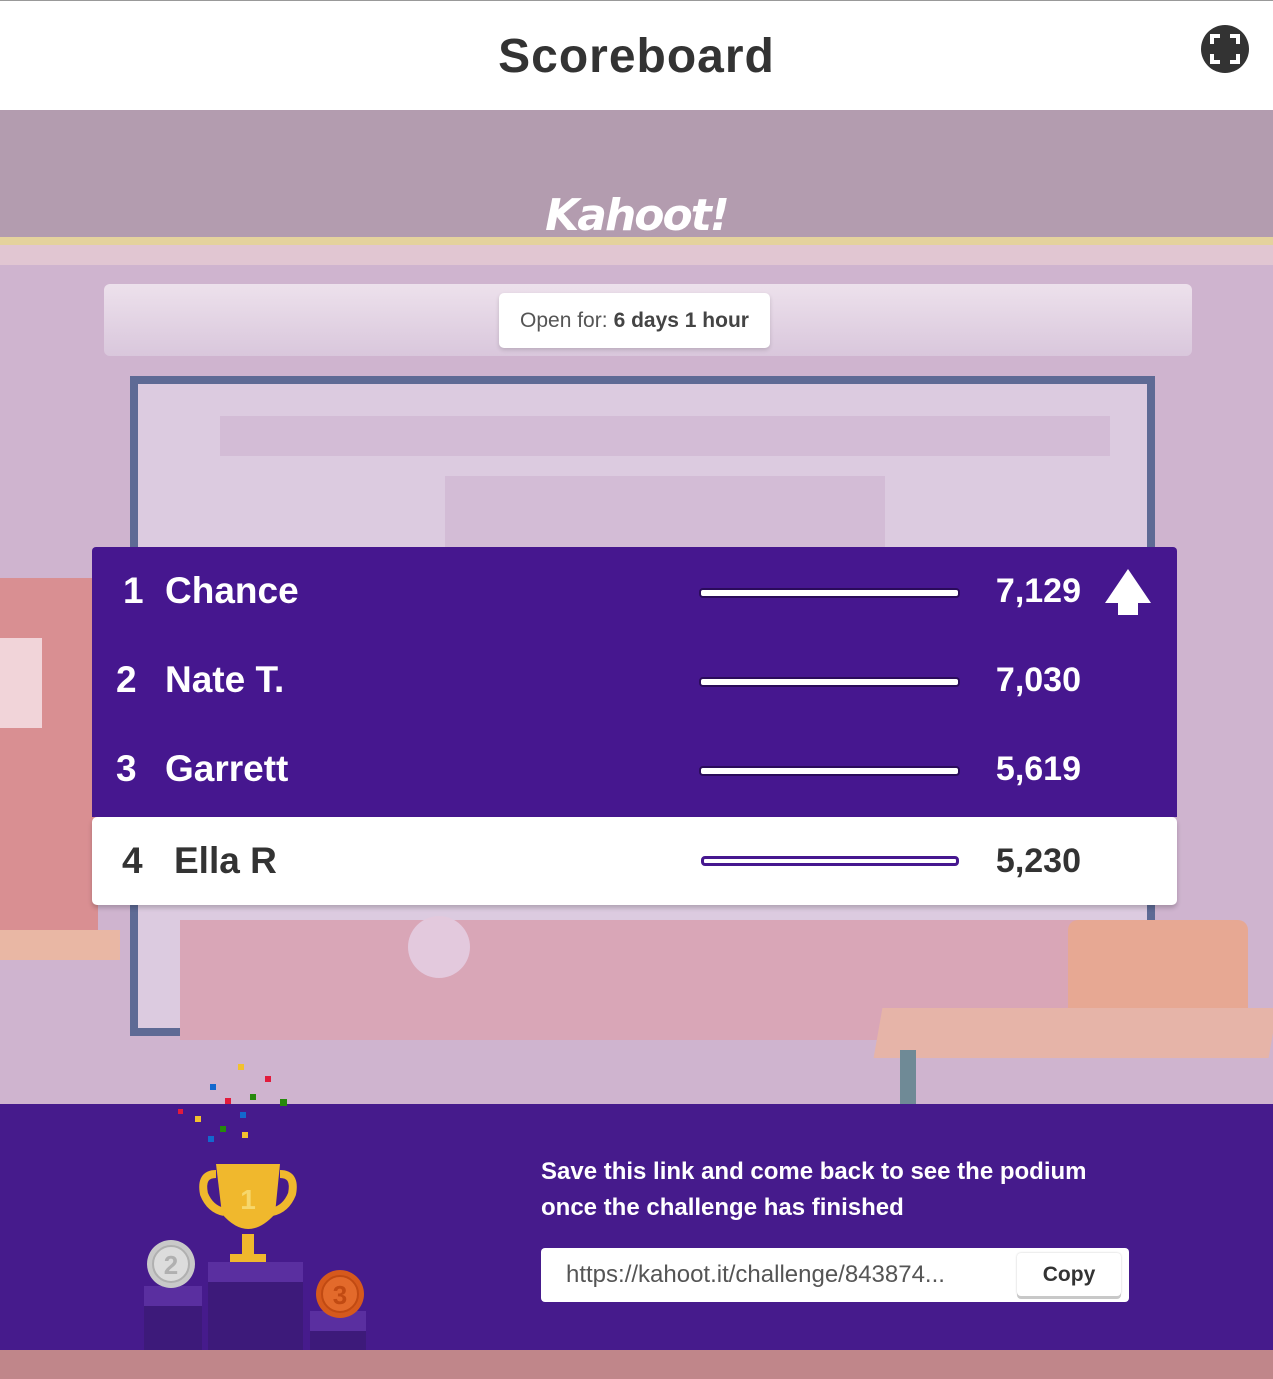 The height and width of the screenshot is (1379, 1273). I want to click on trophy-rank: 1, so click(248, 1199).